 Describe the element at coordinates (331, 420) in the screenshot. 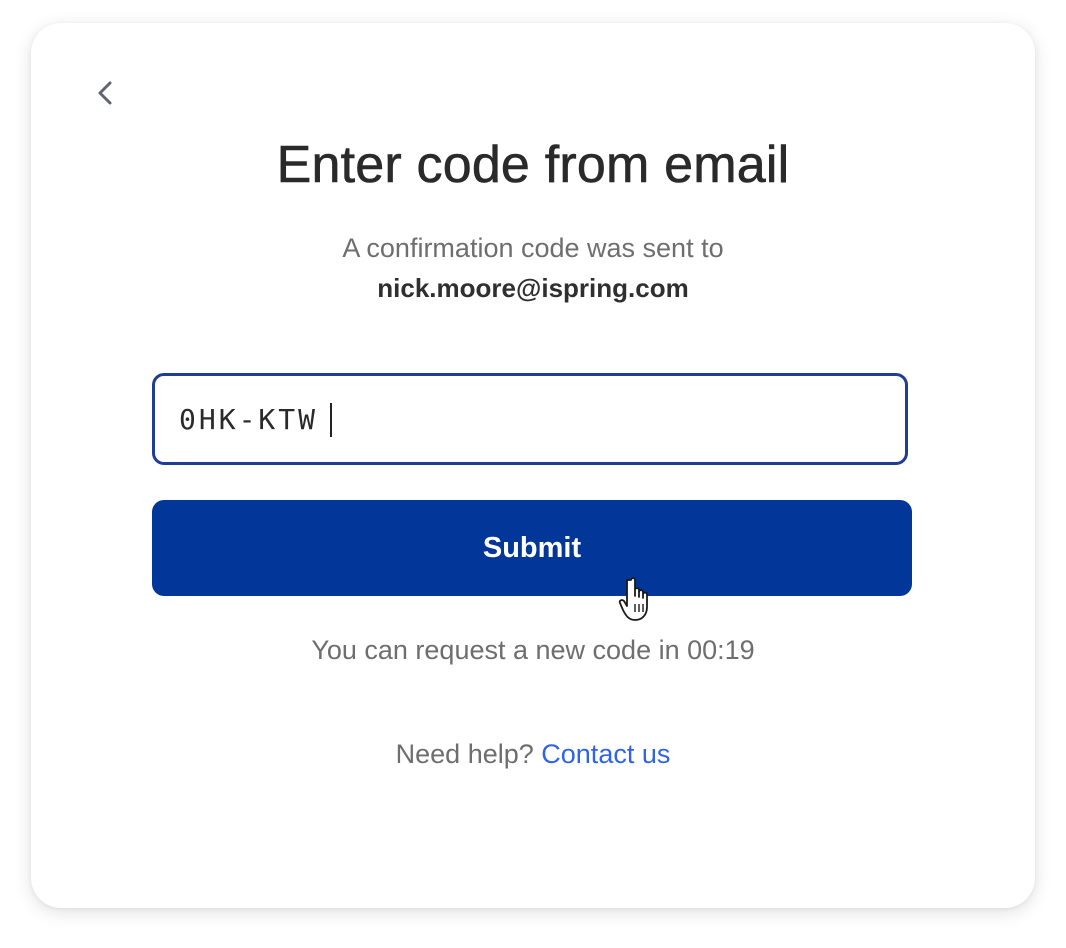

I see `text-caret` at that location.